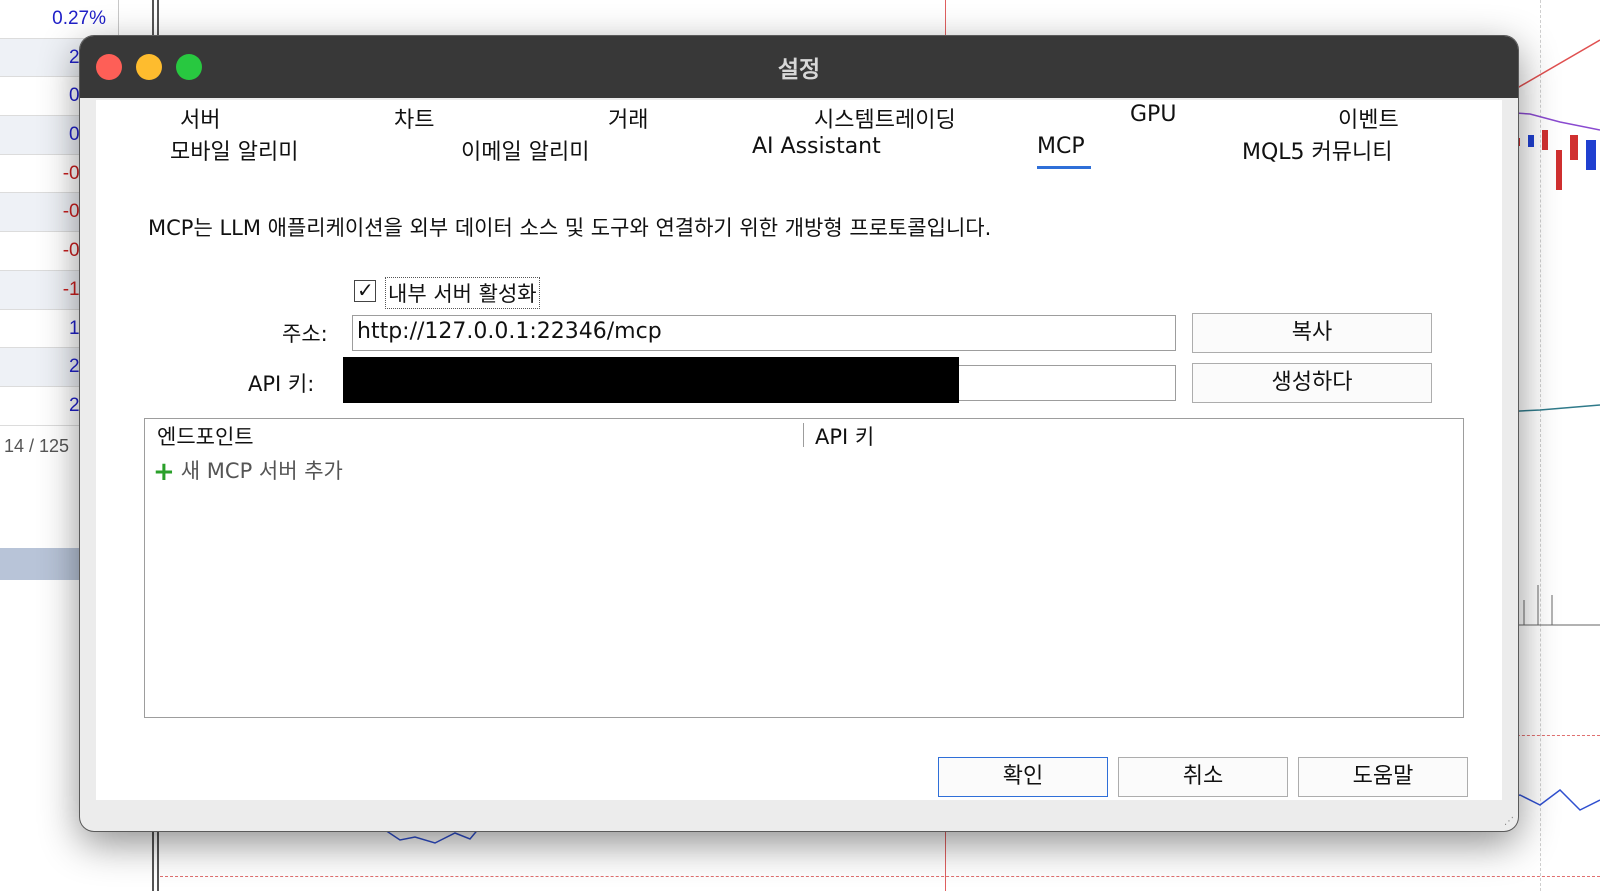 The width and height of the screenshot is (1600, 891). What do you see at coordinates (234, 150) in the screenshot?
I see `tab-mobile-notifications: 모바일 알리미` at bounding box center [234, 150].